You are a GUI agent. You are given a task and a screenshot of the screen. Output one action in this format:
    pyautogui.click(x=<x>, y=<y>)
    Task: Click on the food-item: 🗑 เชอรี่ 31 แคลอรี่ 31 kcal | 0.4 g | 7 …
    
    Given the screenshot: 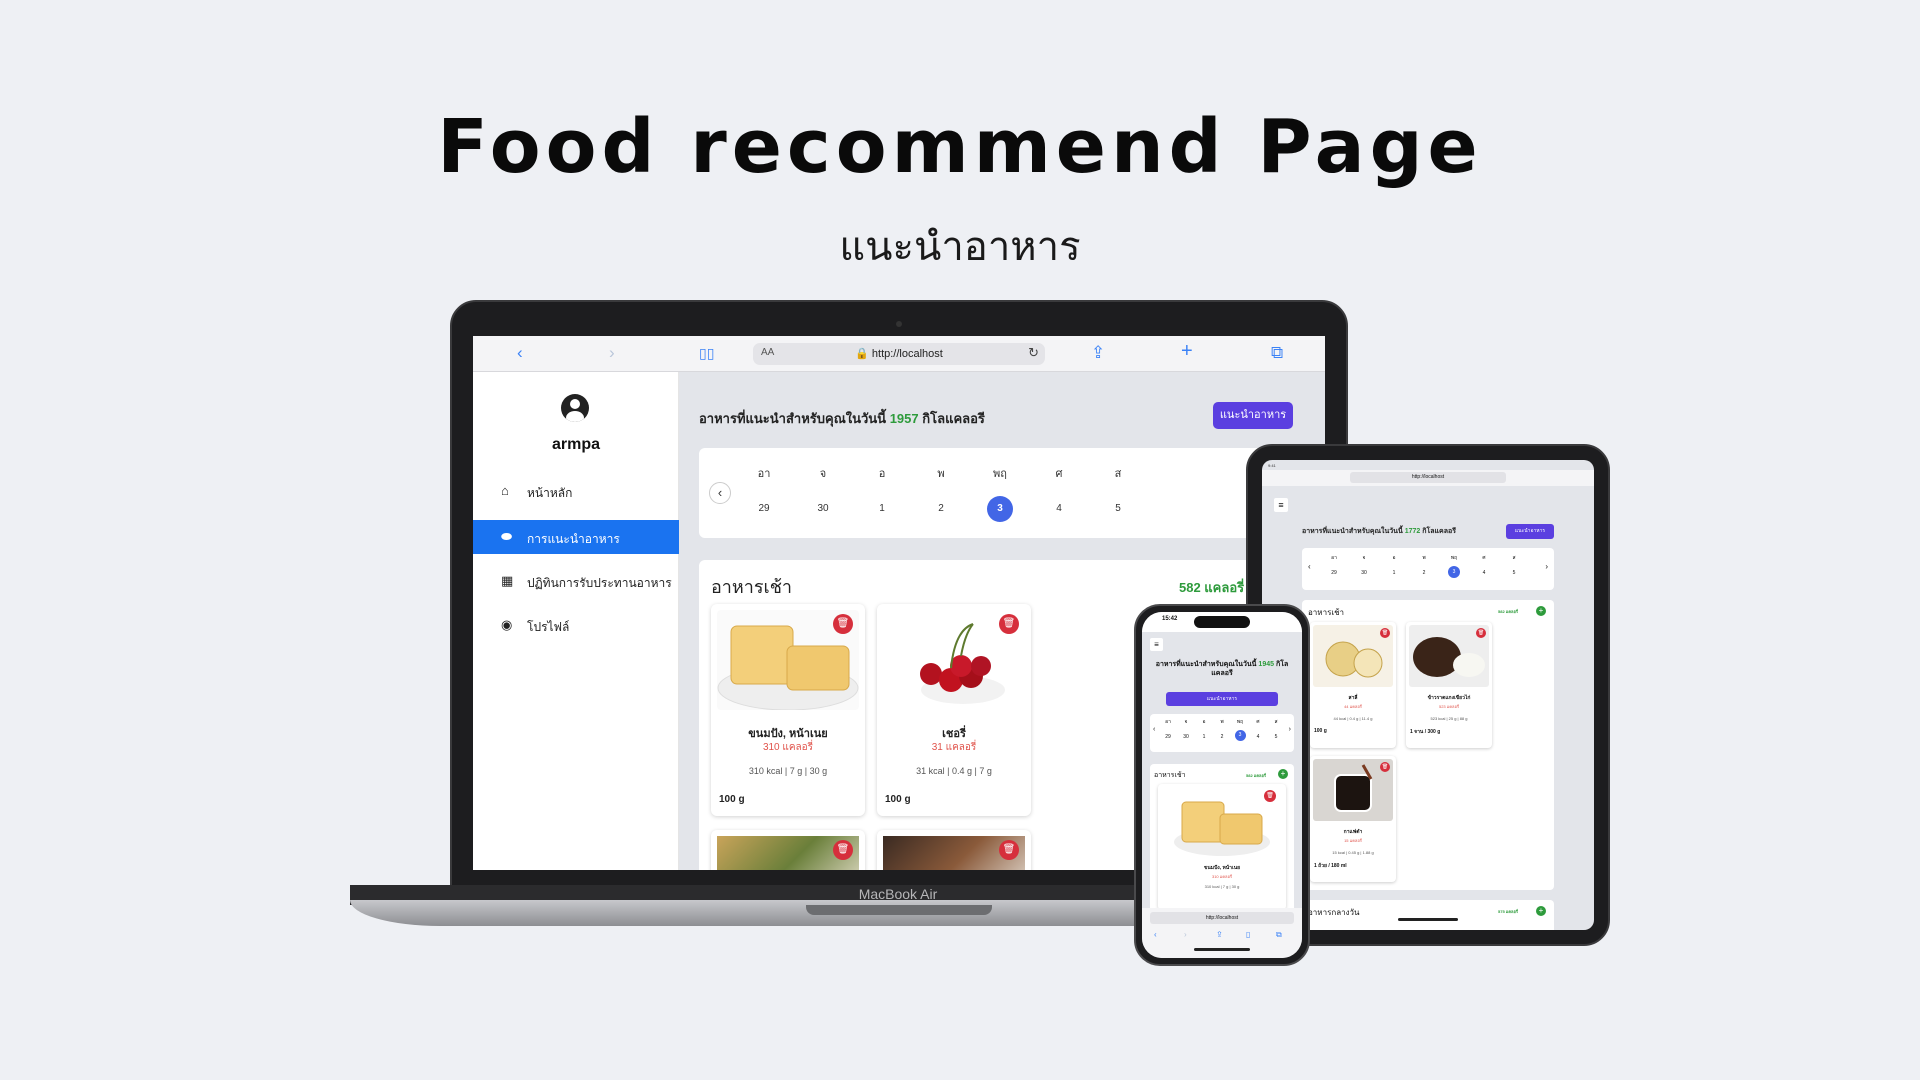 What is the action you would take?
    pyautogui.click(x=954, y=710)
    